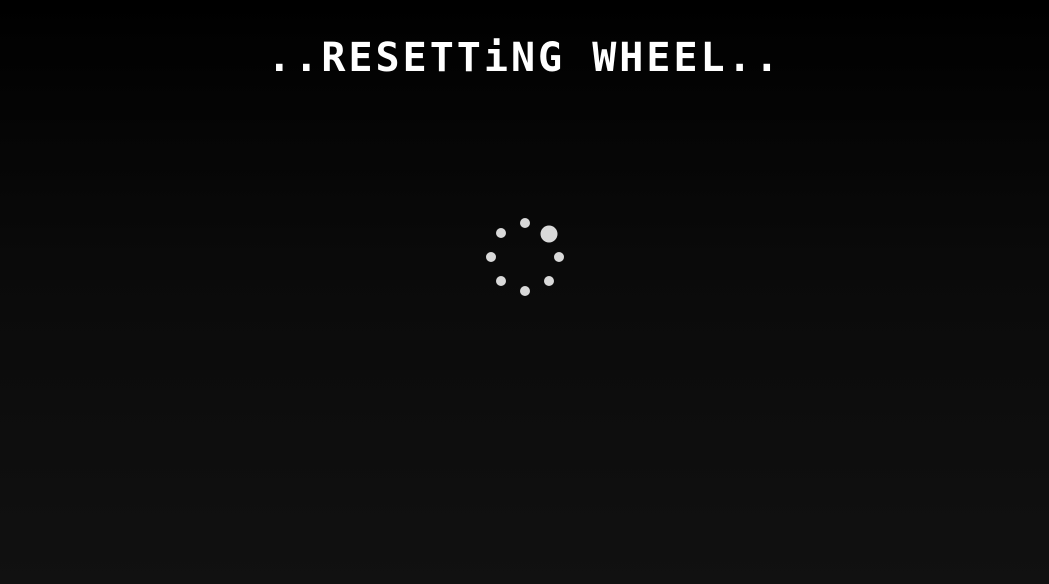 The width and height of the screenshot is (1049, 584). What do you see at coordinates (525, 257) in the screenshot?
I see `loading-spinner-icon` at bounding box center [525, 257].